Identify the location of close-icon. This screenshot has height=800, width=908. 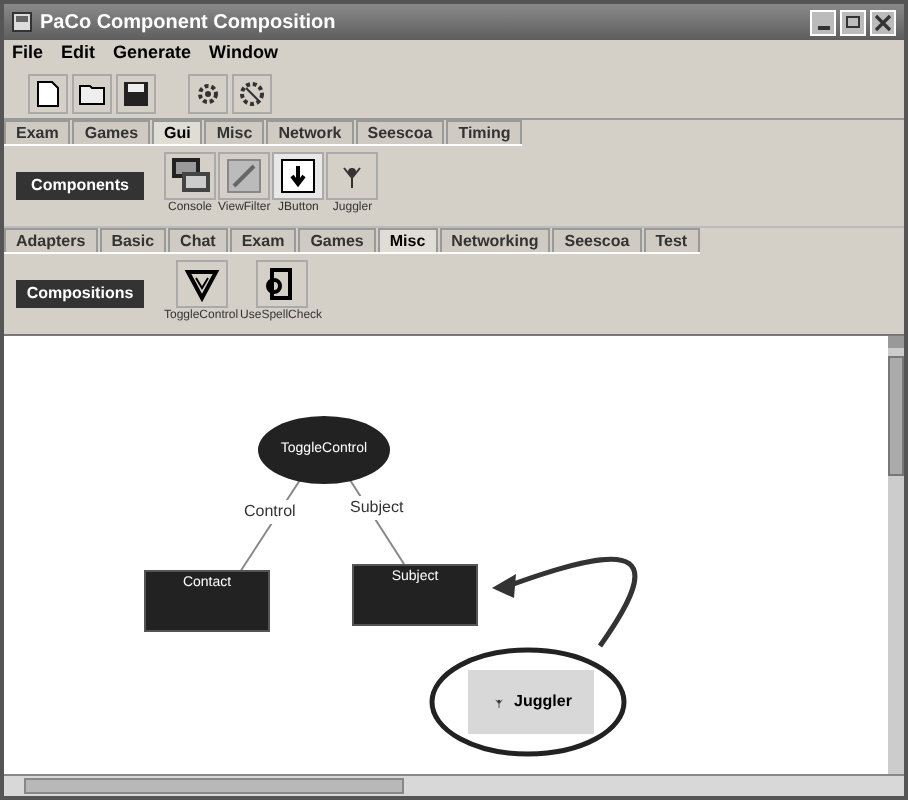
(883, 22).